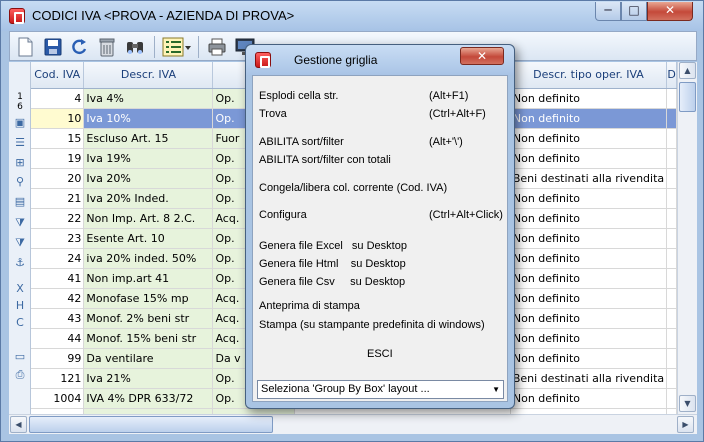 This screenshot has width=704, height=442. What do you see at coordinates (148, 258) in the screenshot?
I see `cell-descr-iva: iva 20% inded. 50%` at bounding box center [148, 258].